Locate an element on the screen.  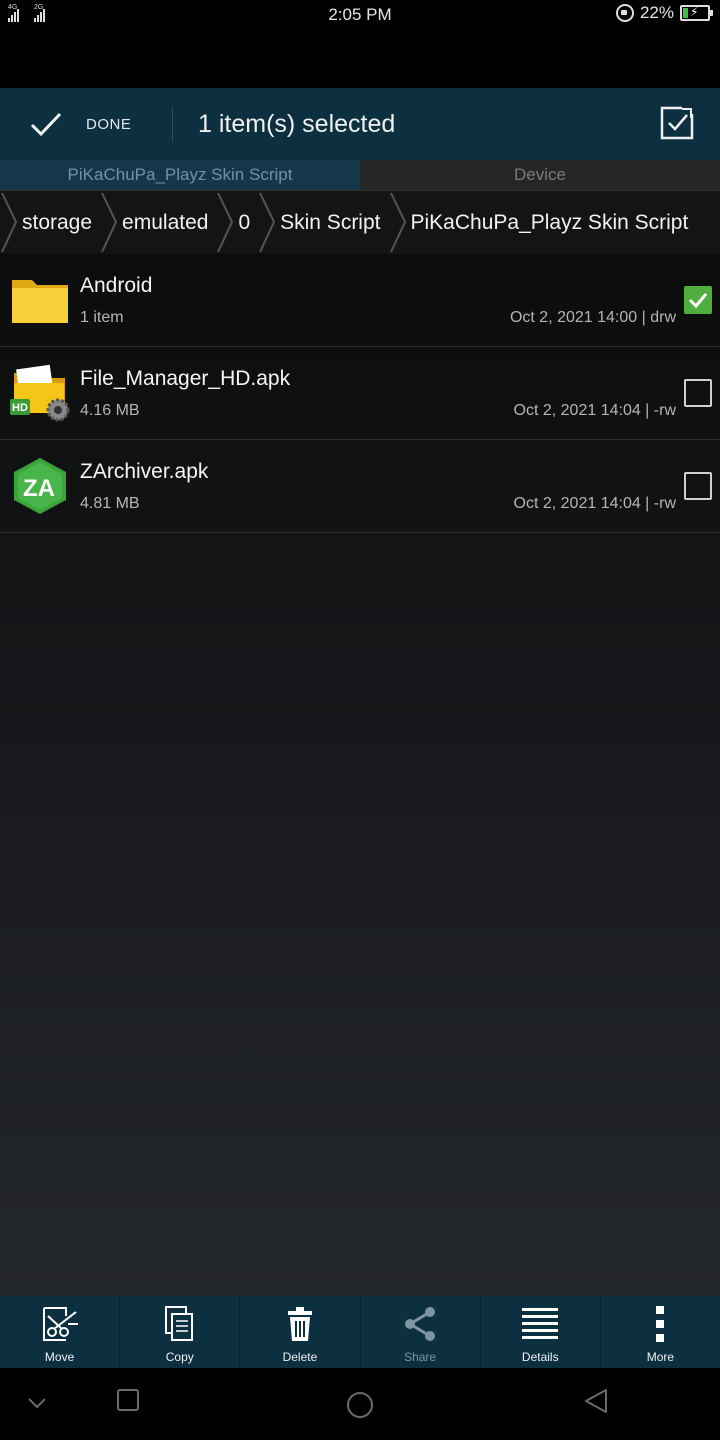
home-icon is located at coordinates (360, 1405).